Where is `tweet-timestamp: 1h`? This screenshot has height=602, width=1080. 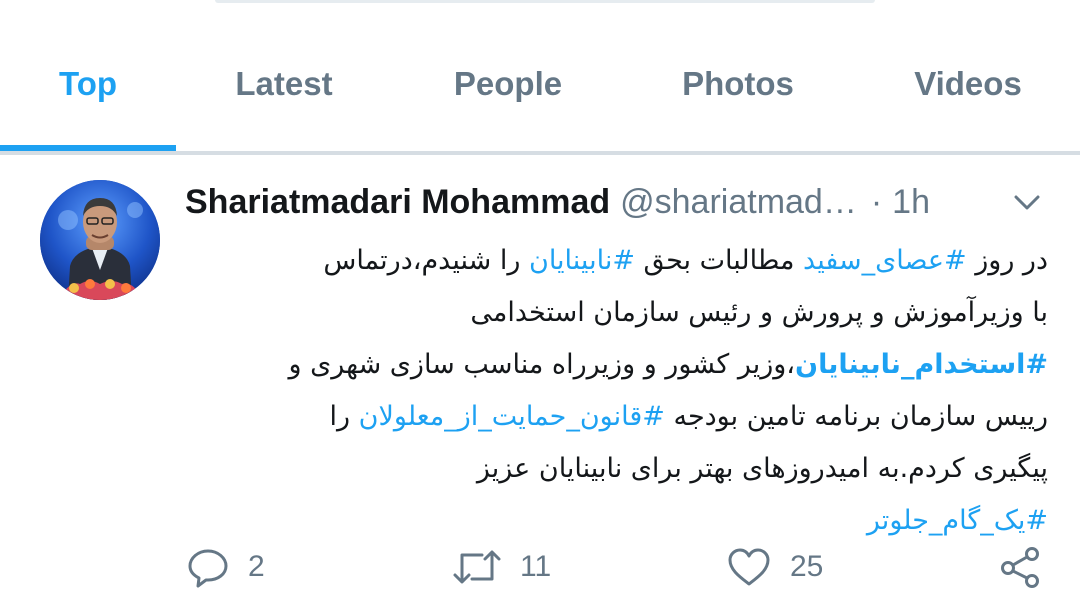 tweet-timestamp: 1h is located at coordinates (911, 202).